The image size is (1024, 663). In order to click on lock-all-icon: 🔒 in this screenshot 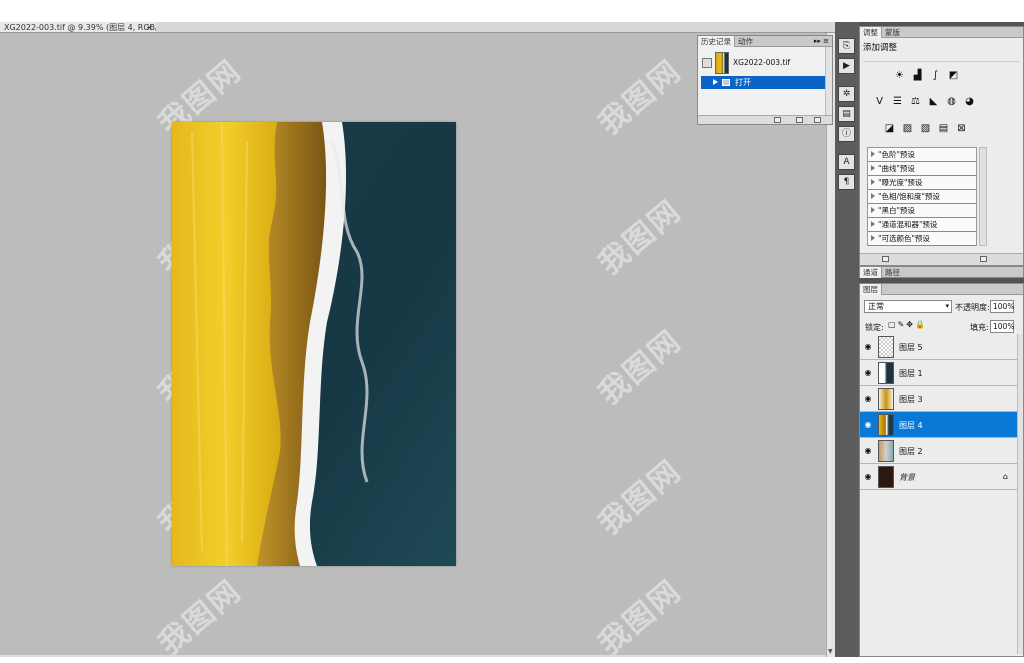, I will do `click(921, 324)`.